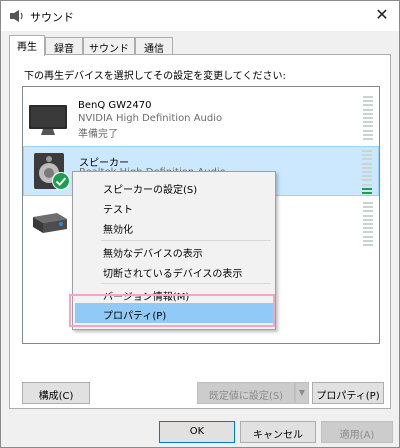 This screenshot has height=448, width=400. I want to click on set-default-dropdown: ▼, so click(302, 393).